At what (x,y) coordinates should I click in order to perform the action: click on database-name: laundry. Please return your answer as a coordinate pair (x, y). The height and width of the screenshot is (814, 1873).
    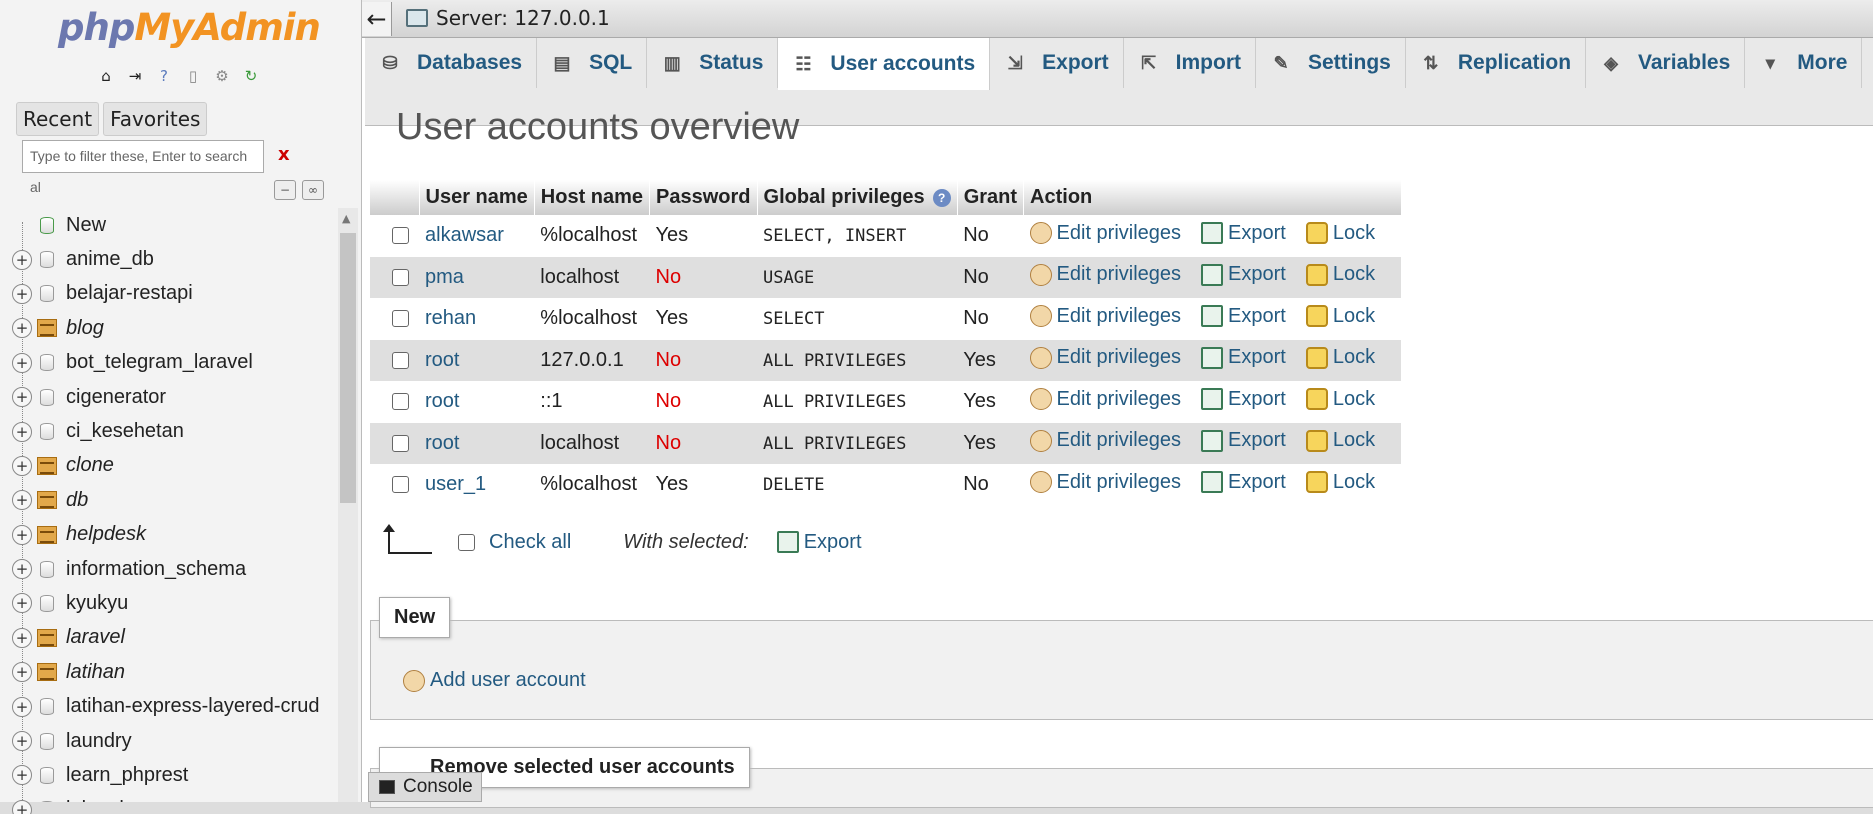
    Looking at the image, I should click on (99, 741).